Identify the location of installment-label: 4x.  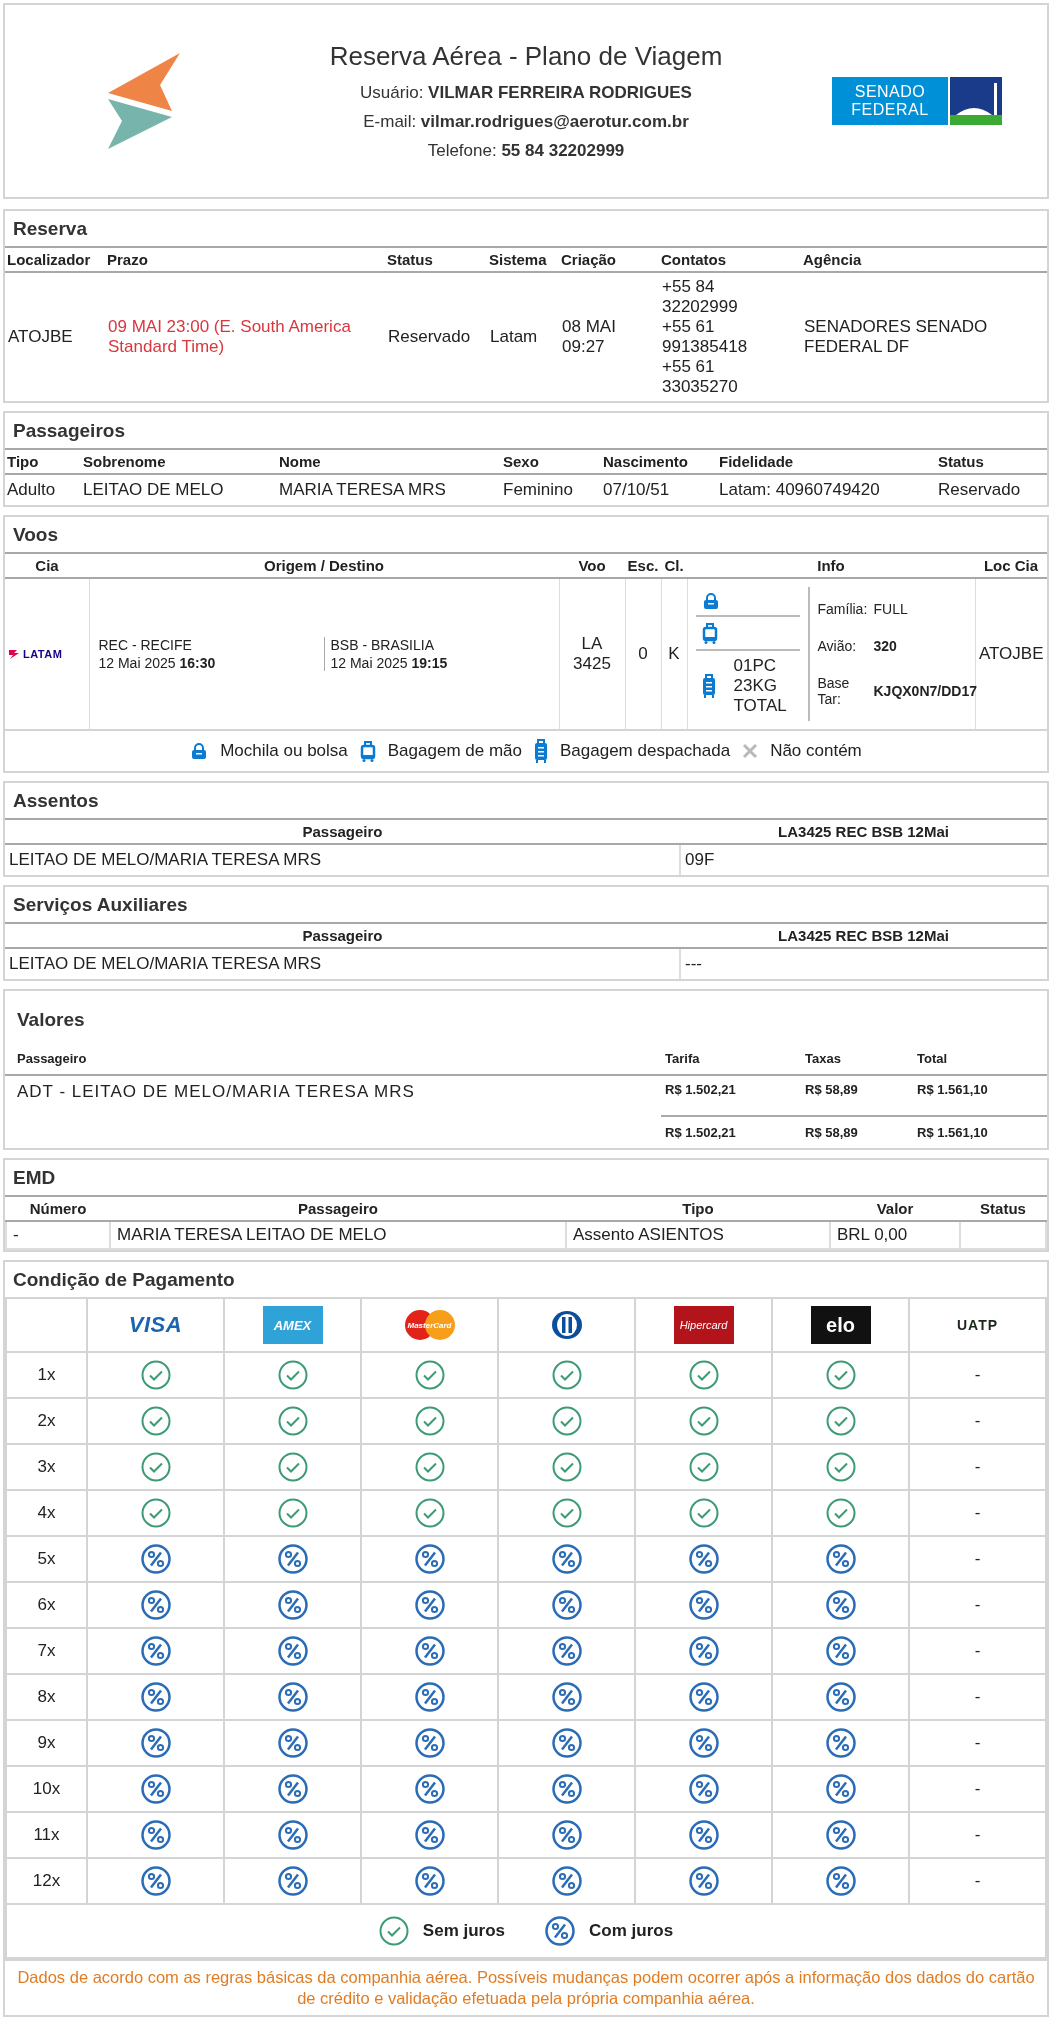
(46, 1512).